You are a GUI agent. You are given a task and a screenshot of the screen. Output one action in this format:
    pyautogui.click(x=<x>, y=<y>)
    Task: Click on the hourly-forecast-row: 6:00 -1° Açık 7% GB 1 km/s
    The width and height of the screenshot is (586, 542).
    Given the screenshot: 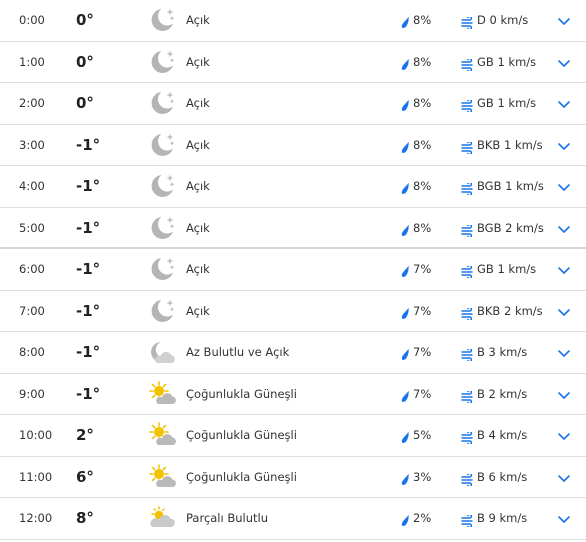 What is the action you would take?
    pyautogui.click(x=293, y=270)
    